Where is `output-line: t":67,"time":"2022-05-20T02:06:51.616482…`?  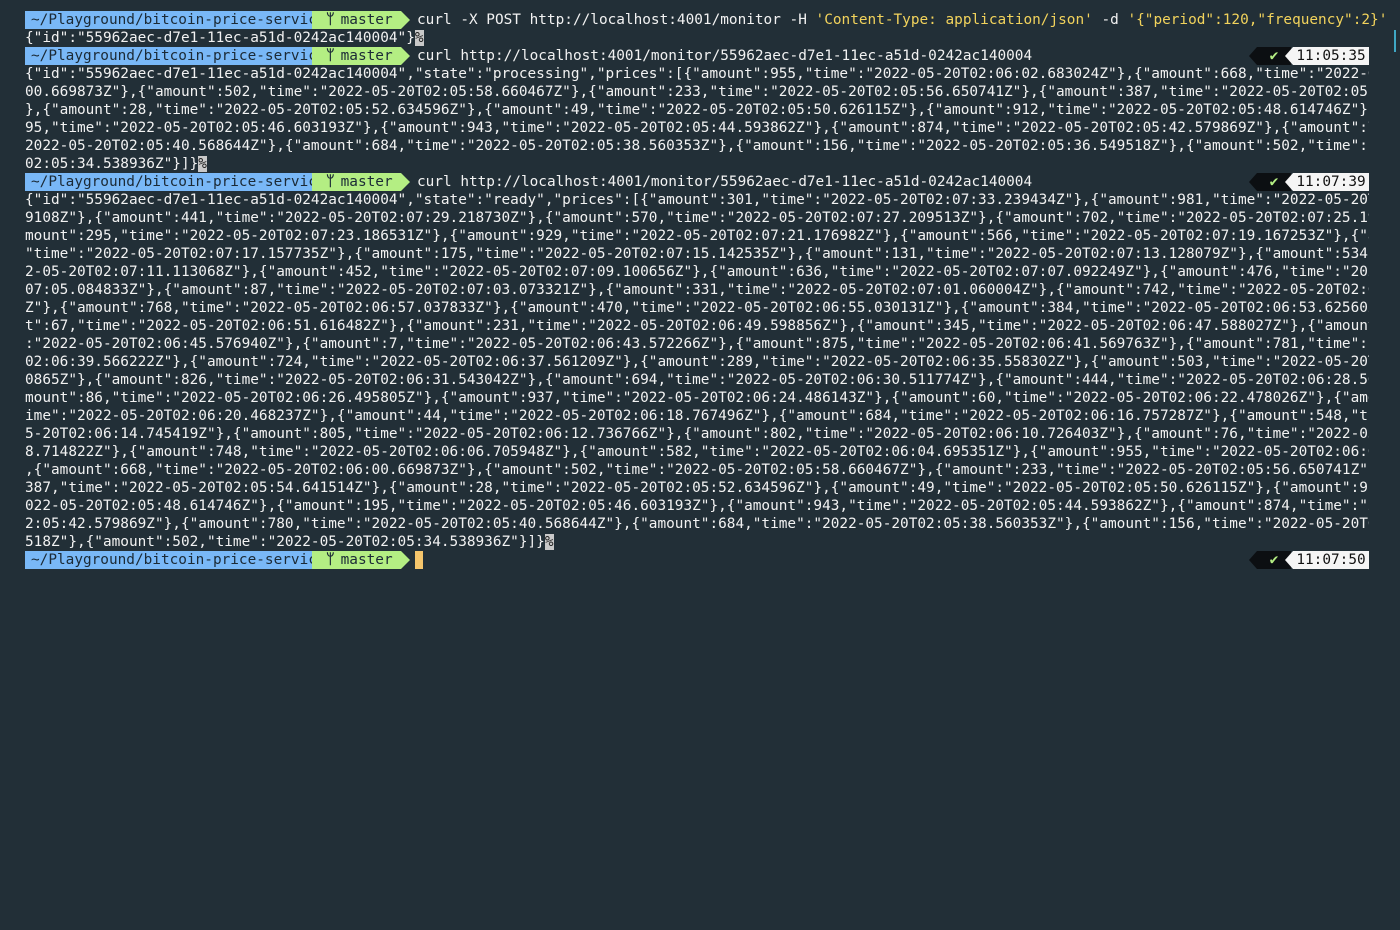 output-line: t":67,"time":"2022-05-20T02:06:51.616482… is located at coordinates (697, 326).